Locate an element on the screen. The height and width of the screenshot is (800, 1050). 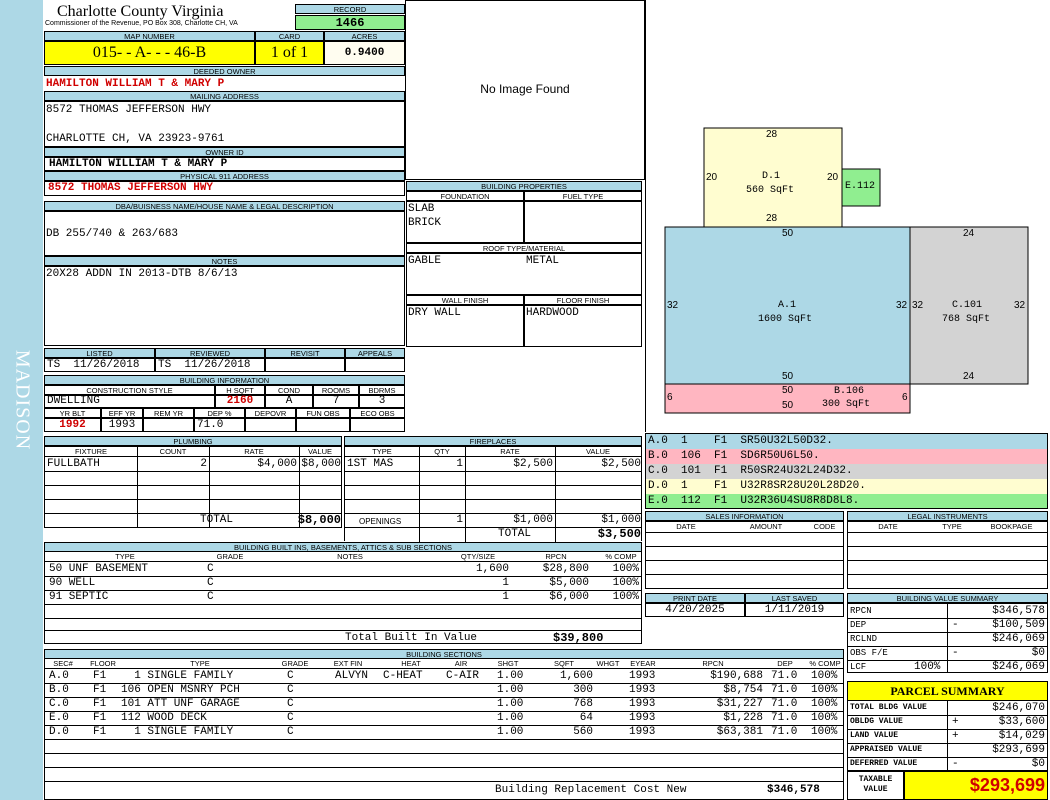
table-row: 50 UNF BASEMENT C 1,600 $28,800 100% is located at coordinates (343, 569).